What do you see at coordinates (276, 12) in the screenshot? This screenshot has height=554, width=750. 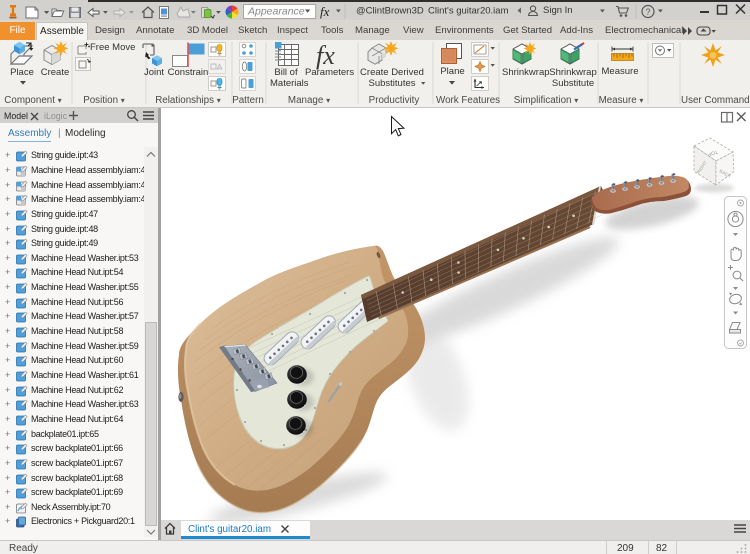 I see `svg-text: Appearance` at bounding box center [276, 12].